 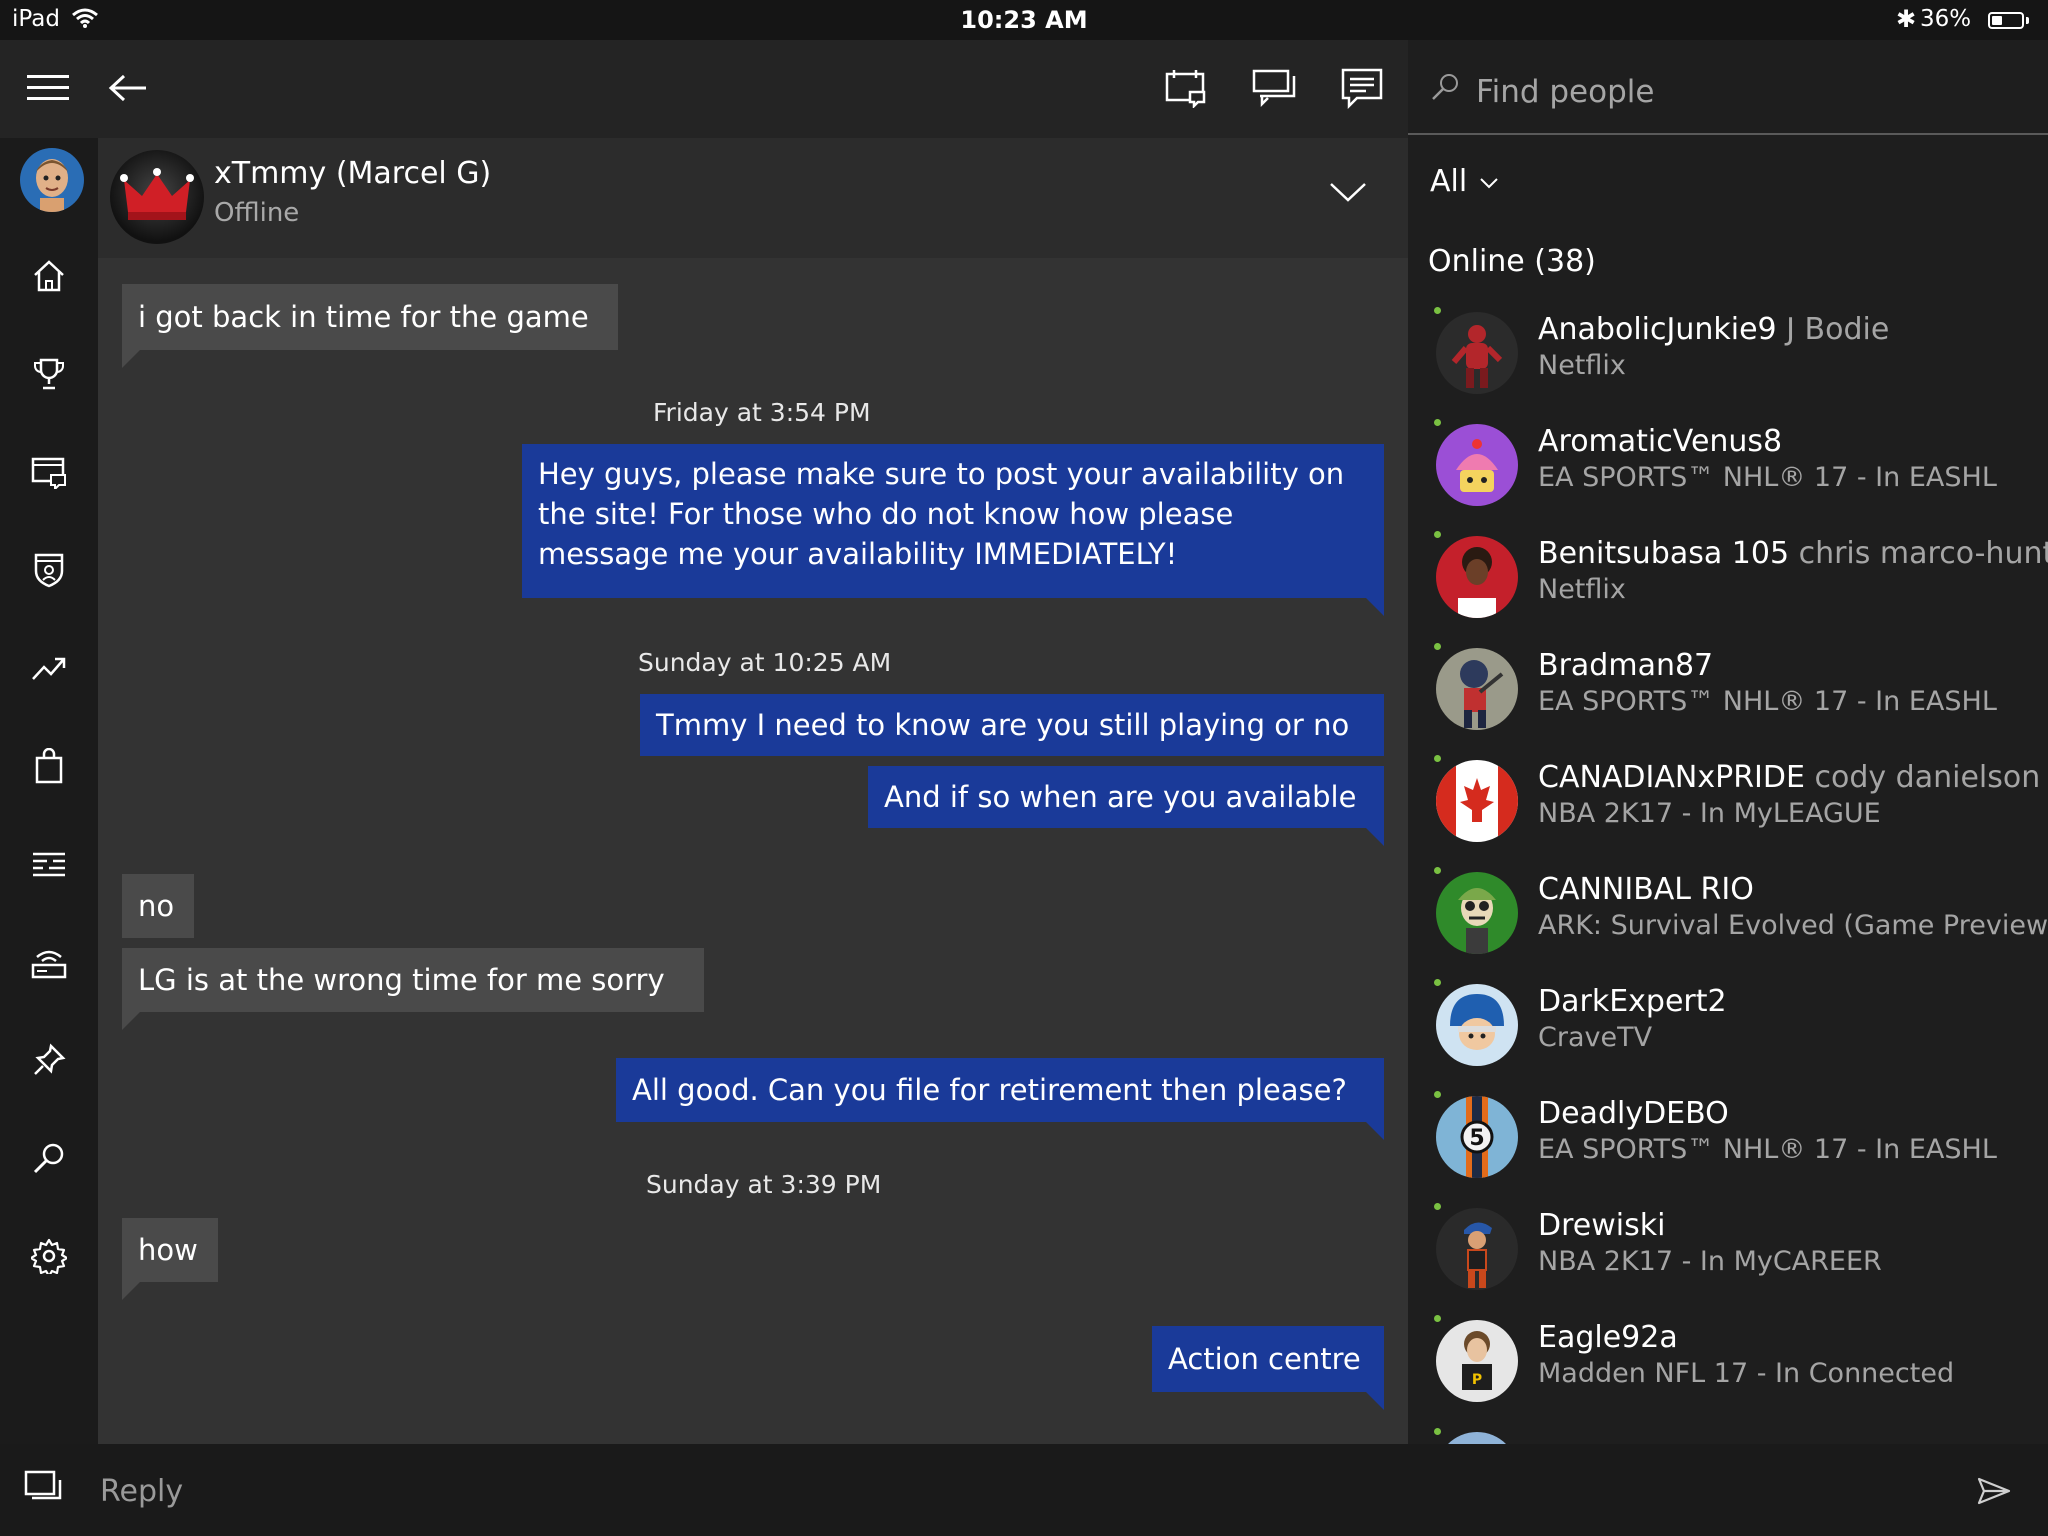 I want to click on friend-gamertag: Benitsubasa 105 chris marco-hunt, so click(x=1793, y=553).